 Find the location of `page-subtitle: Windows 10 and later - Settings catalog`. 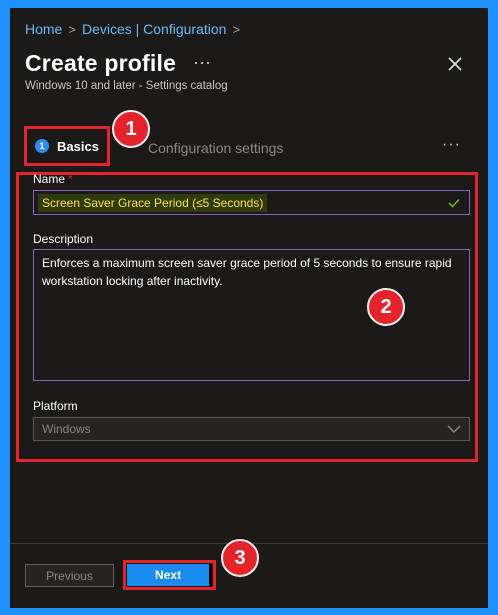

page-subtitle: Windows 10 and later - Settings catalog is located at coordinates (126, 86).